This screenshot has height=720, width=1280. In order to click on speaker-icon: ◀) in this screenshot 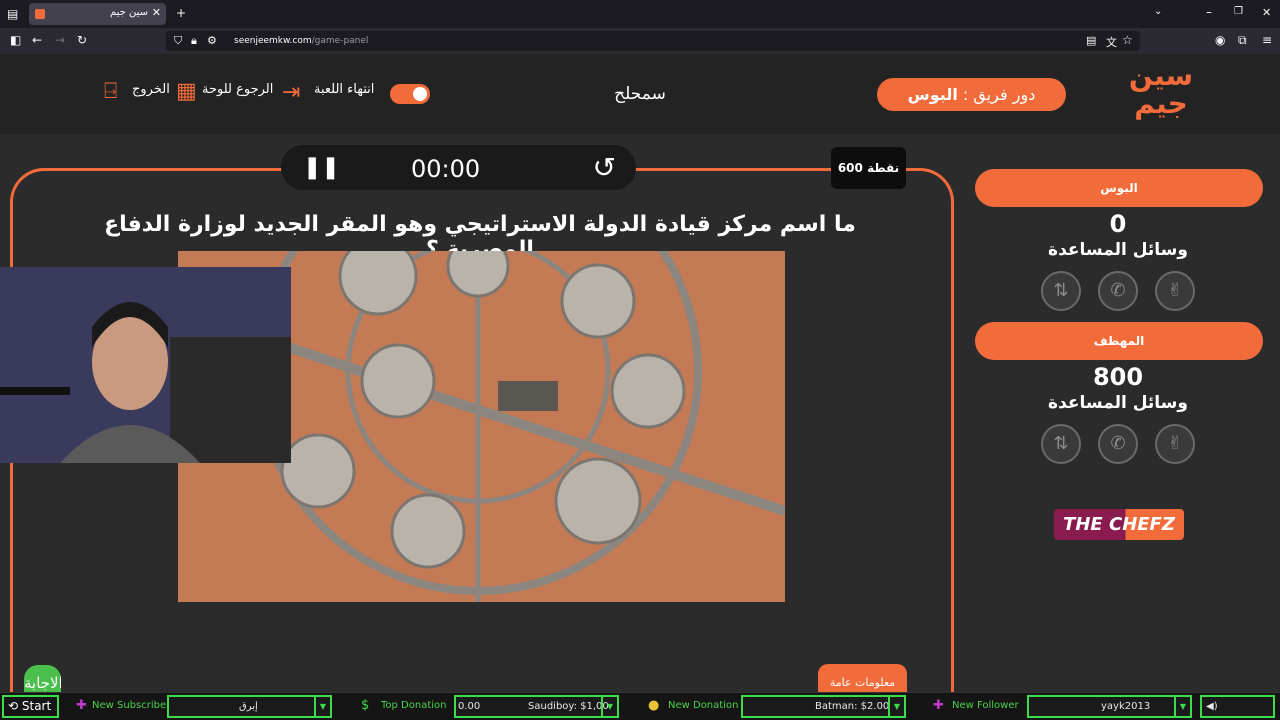, I will do `click(1212, 706)`.